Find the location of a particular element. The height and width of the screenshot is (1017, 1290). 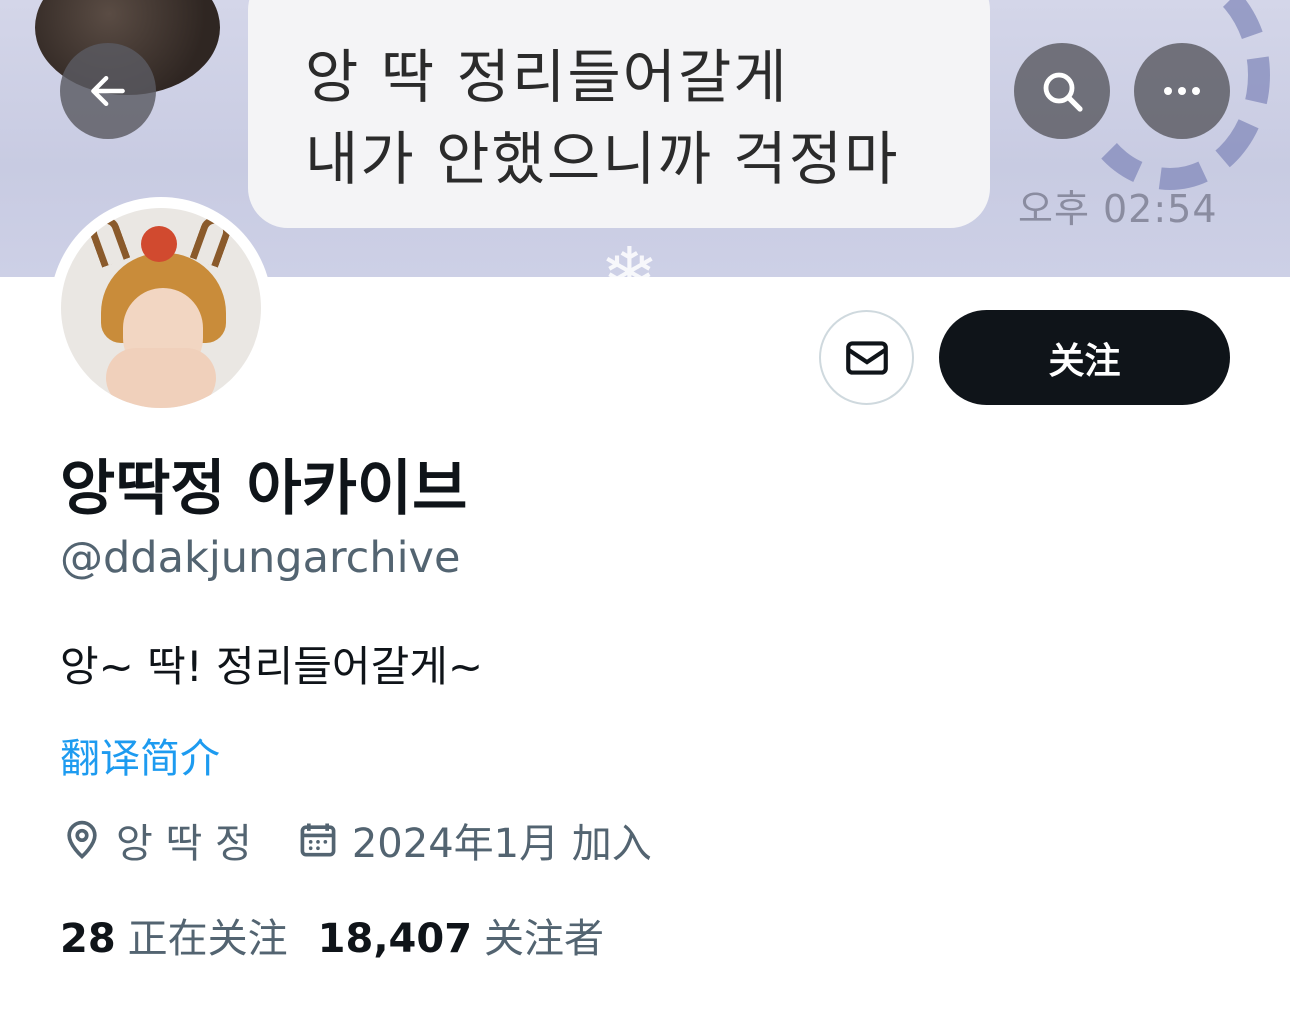

envelope-icon is located at coordinates (866, 357).